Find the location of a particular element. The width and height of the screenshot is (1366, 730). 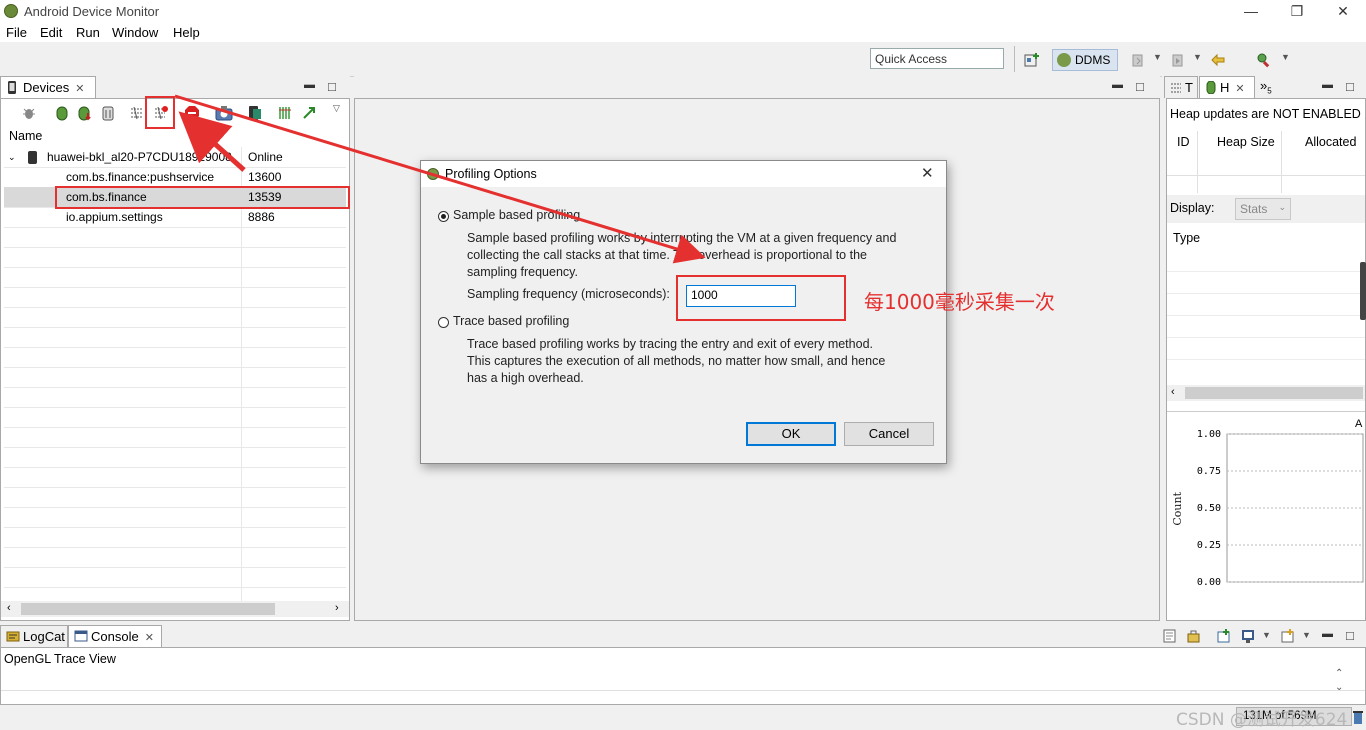

annotation-box-profiling-button is located at coordinates (160, 112).